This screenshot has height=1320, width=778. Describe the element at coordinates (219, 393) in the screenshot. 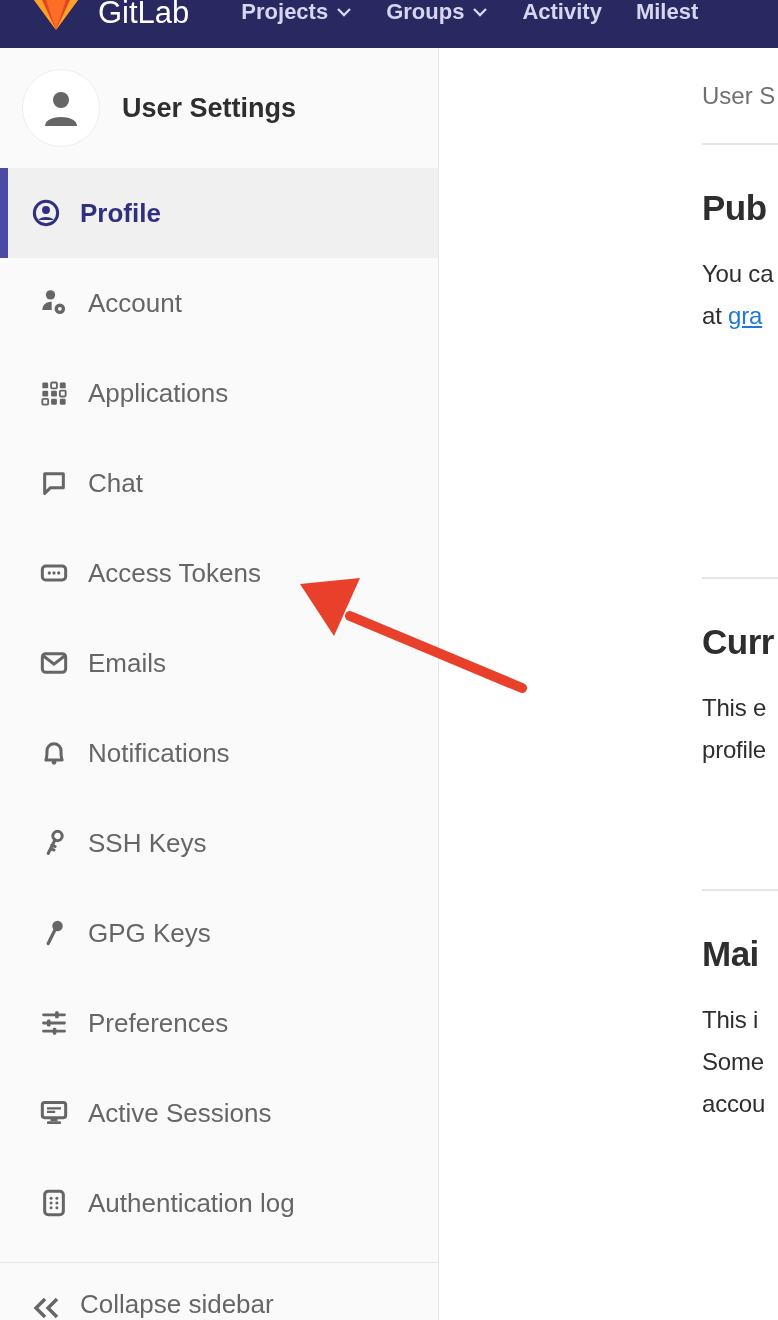

I see `sidebar-item: Applications` at that location.